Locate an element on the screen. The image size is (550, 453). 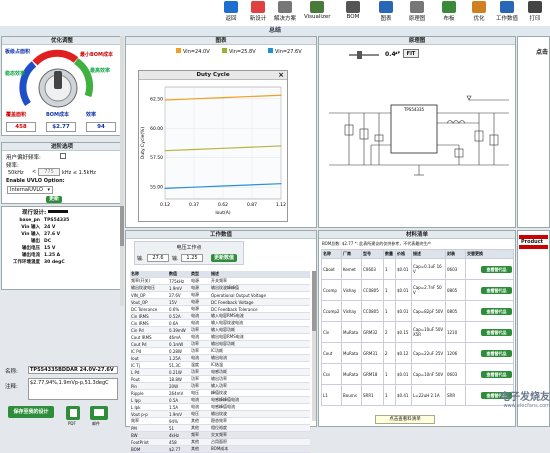
toolbar-button-0: 返回 is located at coordinates (231, 13).